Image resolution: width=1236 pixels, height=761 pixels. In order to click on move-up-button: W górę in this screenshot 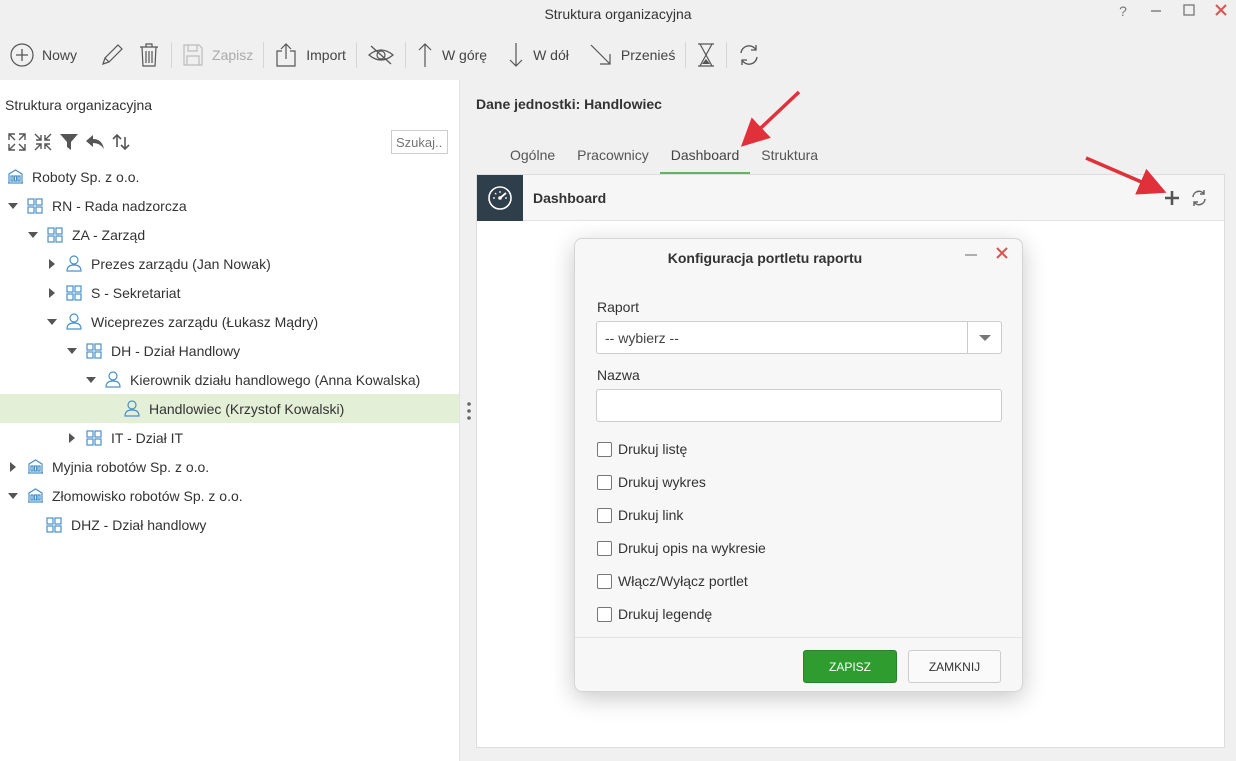, I will do `click(451, 55)`.